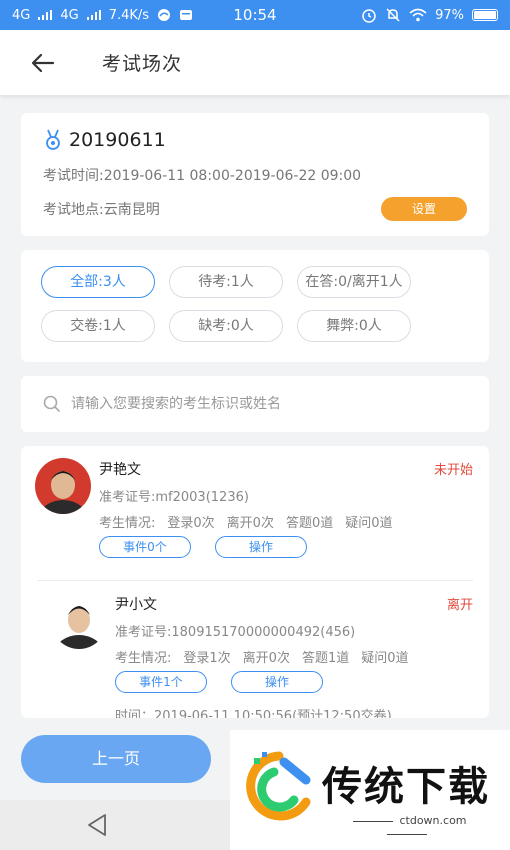 Image resolution: width=510 pixels, height=850 pixels. I want to click on arrow-left-icon, so click(43, 62).